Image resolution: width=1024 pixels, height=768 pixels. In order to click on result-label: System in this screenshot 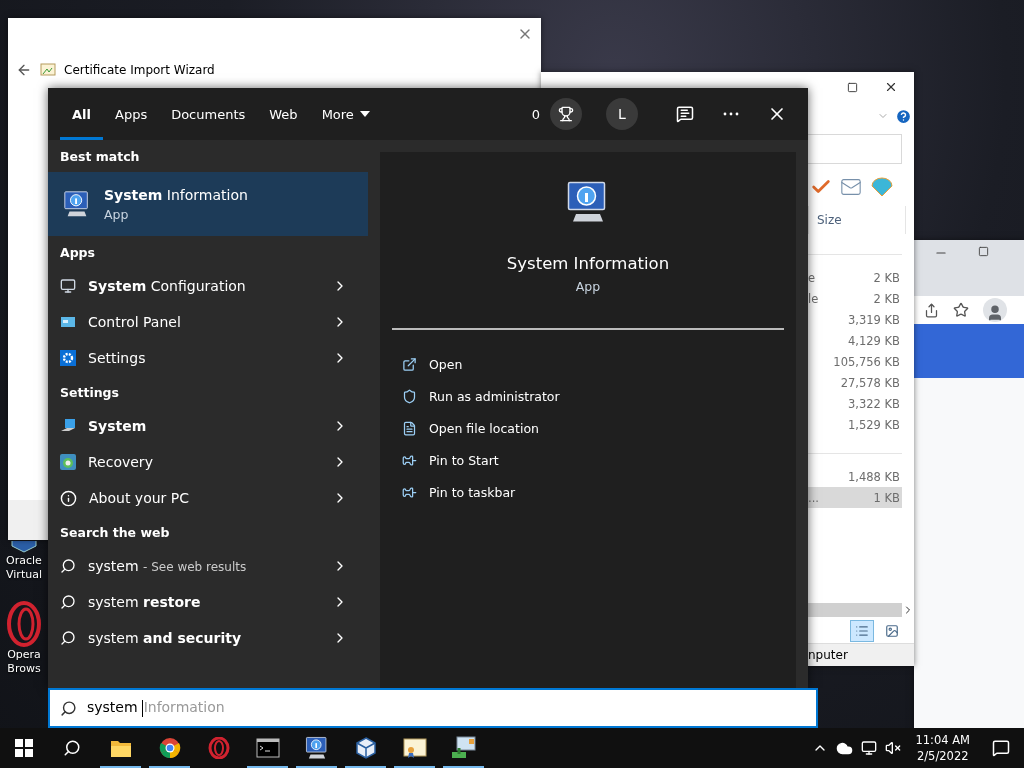, I will do `click(118, 426)`.